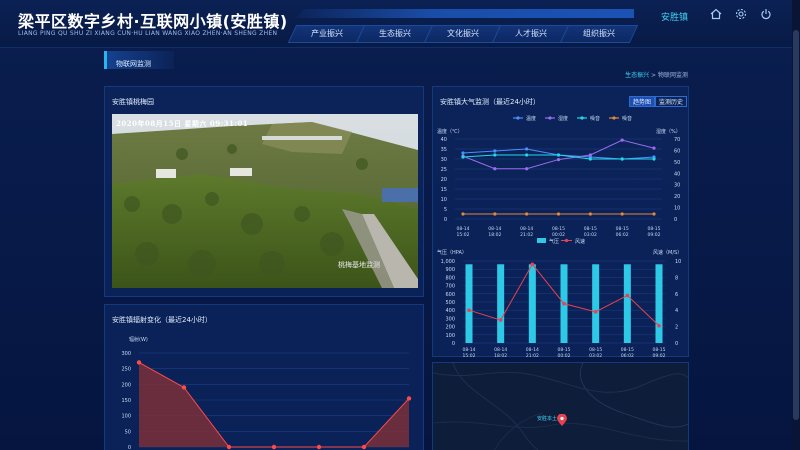 The height and width of the screenshot is (450, 800). What do you see at coordinates (450, 336) in the screenshot?
I see `left-tick-label: 100` at bounding box center [450, 336].